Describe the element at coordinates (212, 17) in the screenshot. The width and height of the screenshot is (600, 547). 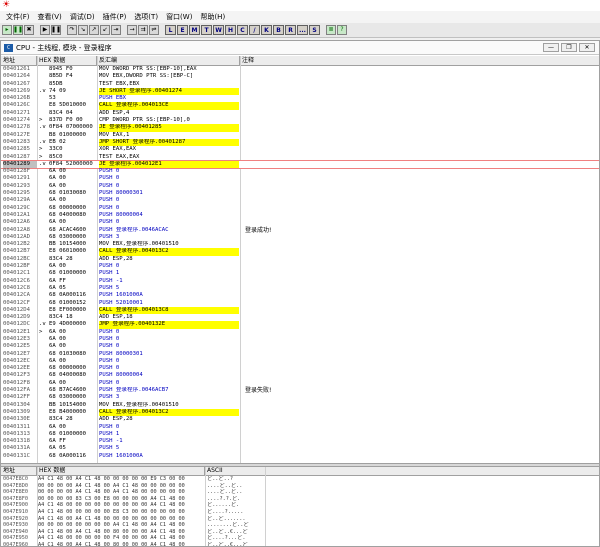
I see `menu-item-6: 帮助(H)` at that location.